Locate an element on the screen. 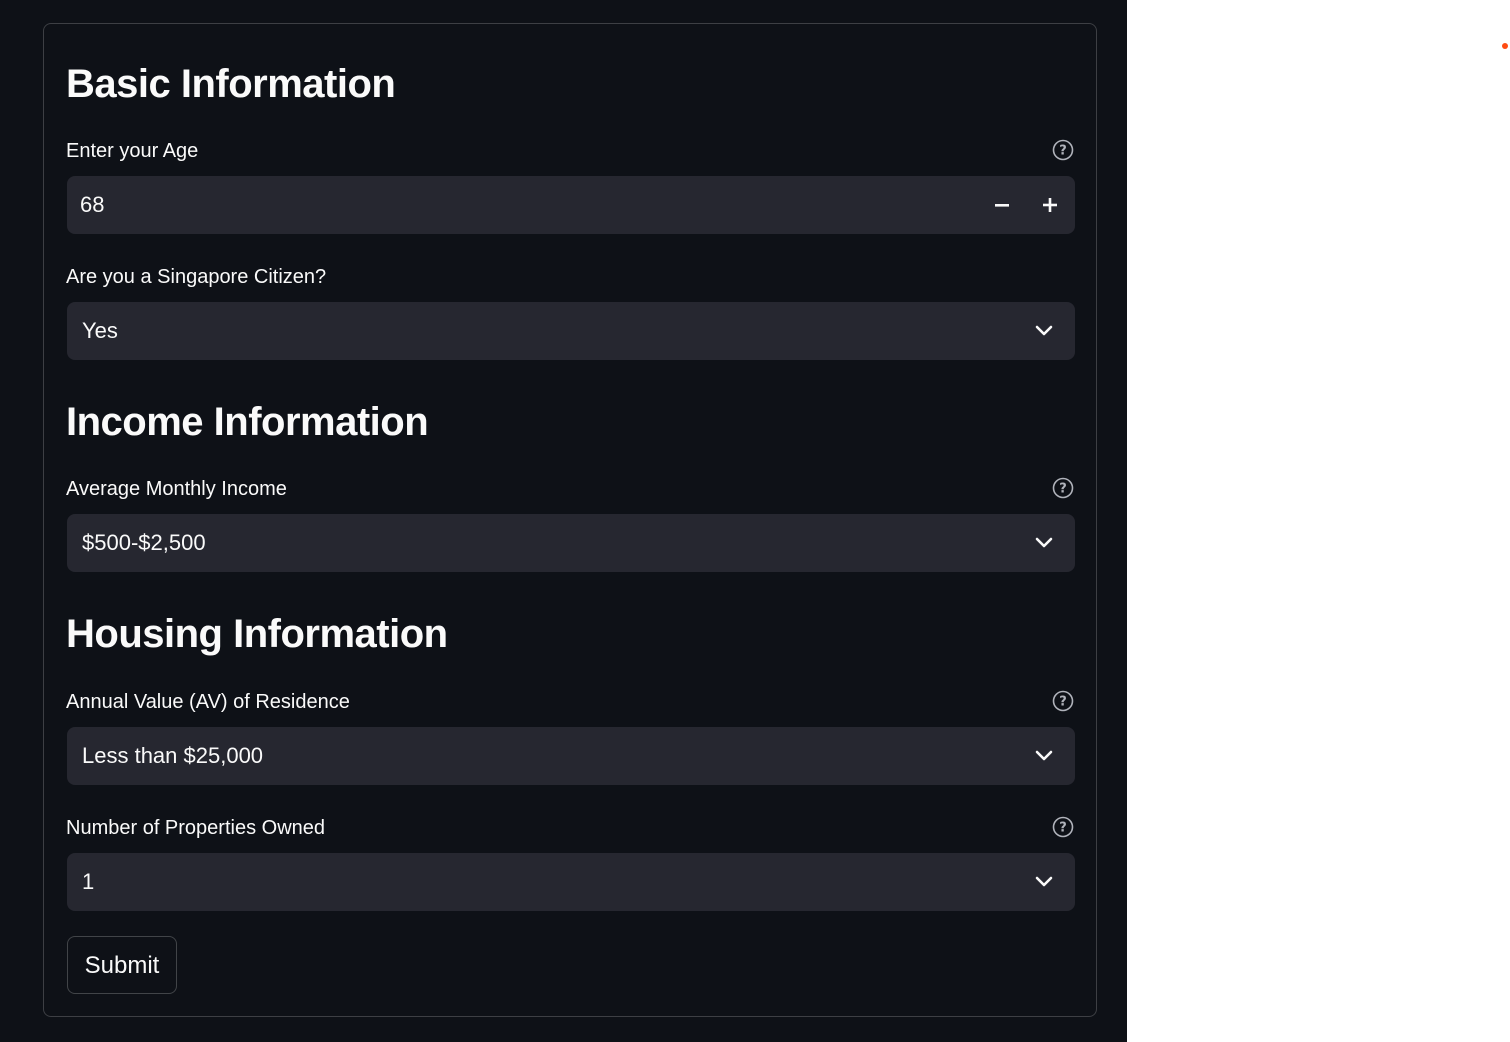 The height and width of the screenshot is (1042, 1510). age-label: Enter your Age is located at coordinates (132, 151).